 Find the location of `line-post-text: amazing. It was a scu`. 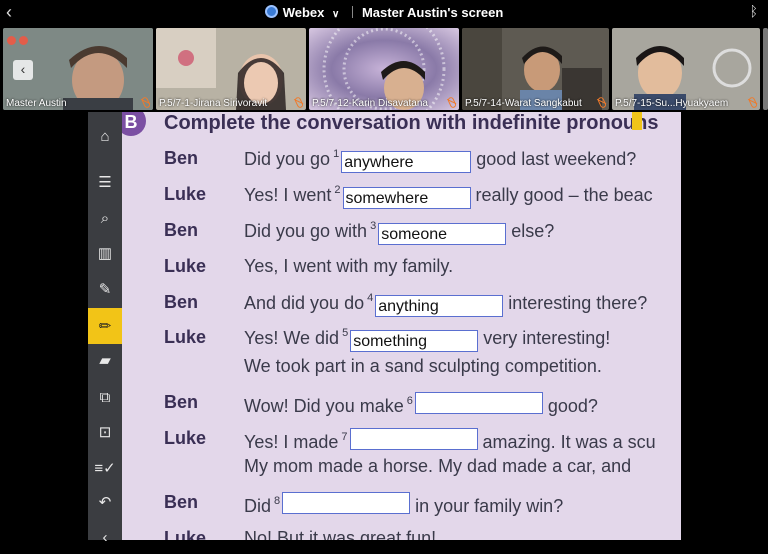

line-post-text: amazing. It was a scu is located at coordinates (569, 442).